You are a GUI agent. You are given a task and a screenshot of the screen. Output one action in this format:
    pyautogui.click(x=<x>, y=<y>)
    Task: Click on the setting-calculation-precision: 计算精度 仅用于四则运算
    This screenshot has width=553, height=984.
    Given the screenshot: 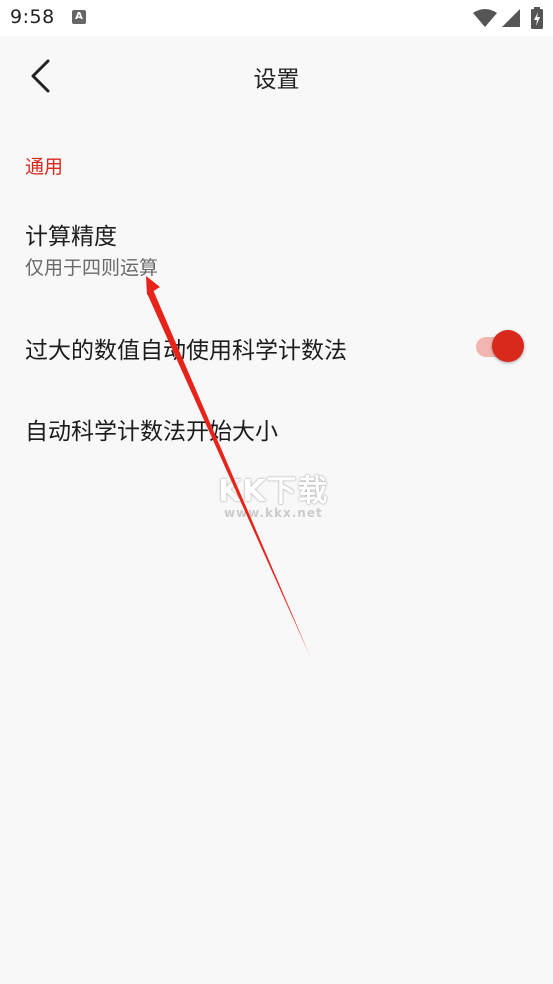 What is the action you would take?
    pyautogui.click(x=276, y=247)
    